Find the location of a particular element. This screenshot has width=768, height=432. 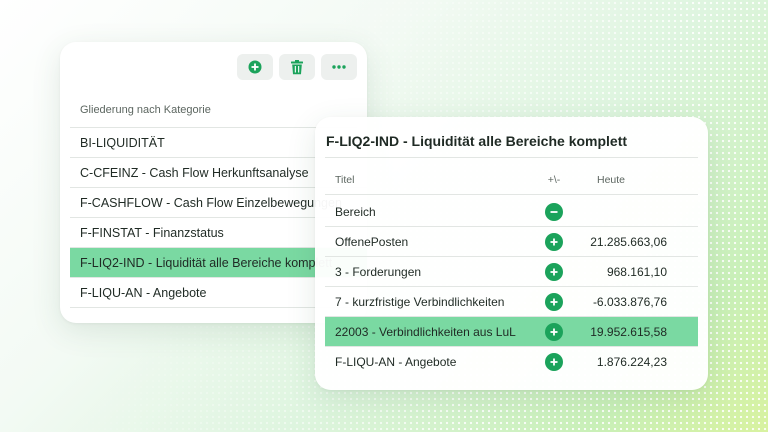

row-title: OffenePosten is located at coordinates (372, 241).